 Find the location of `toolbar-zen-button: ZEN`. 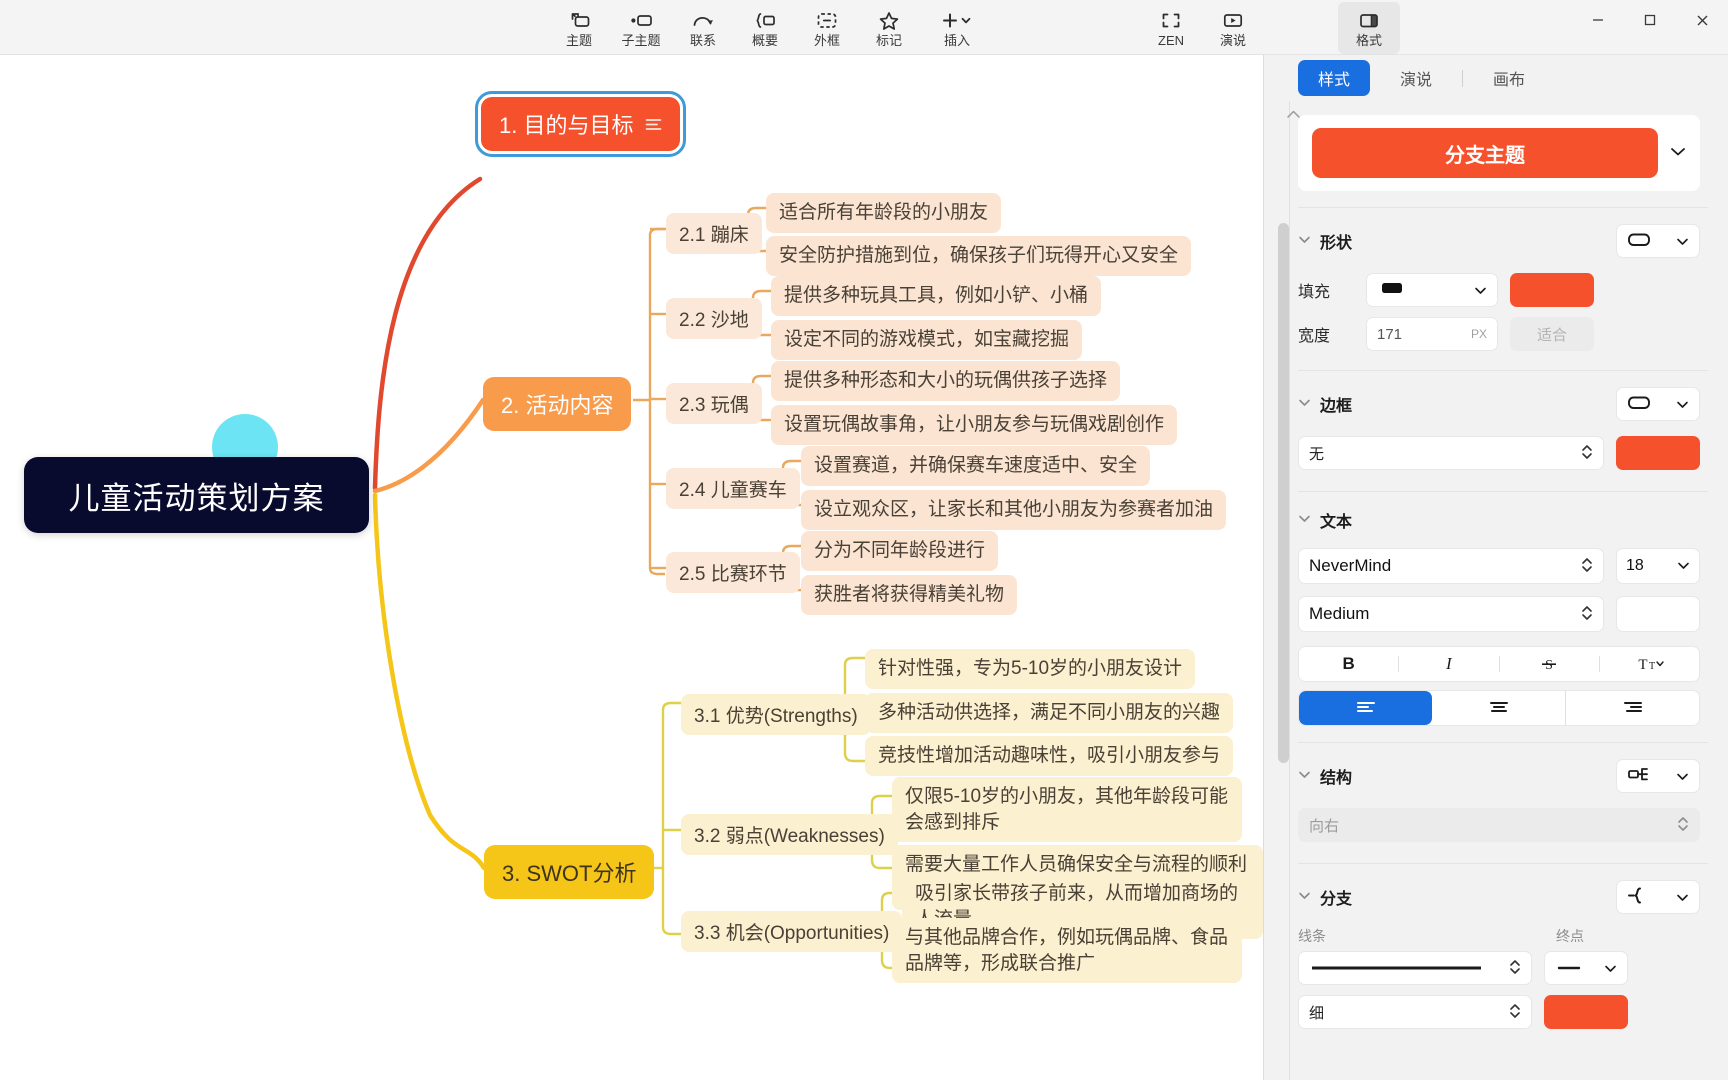

toolbar-zen-button: ZEN is located at coordinates (1171, 28).